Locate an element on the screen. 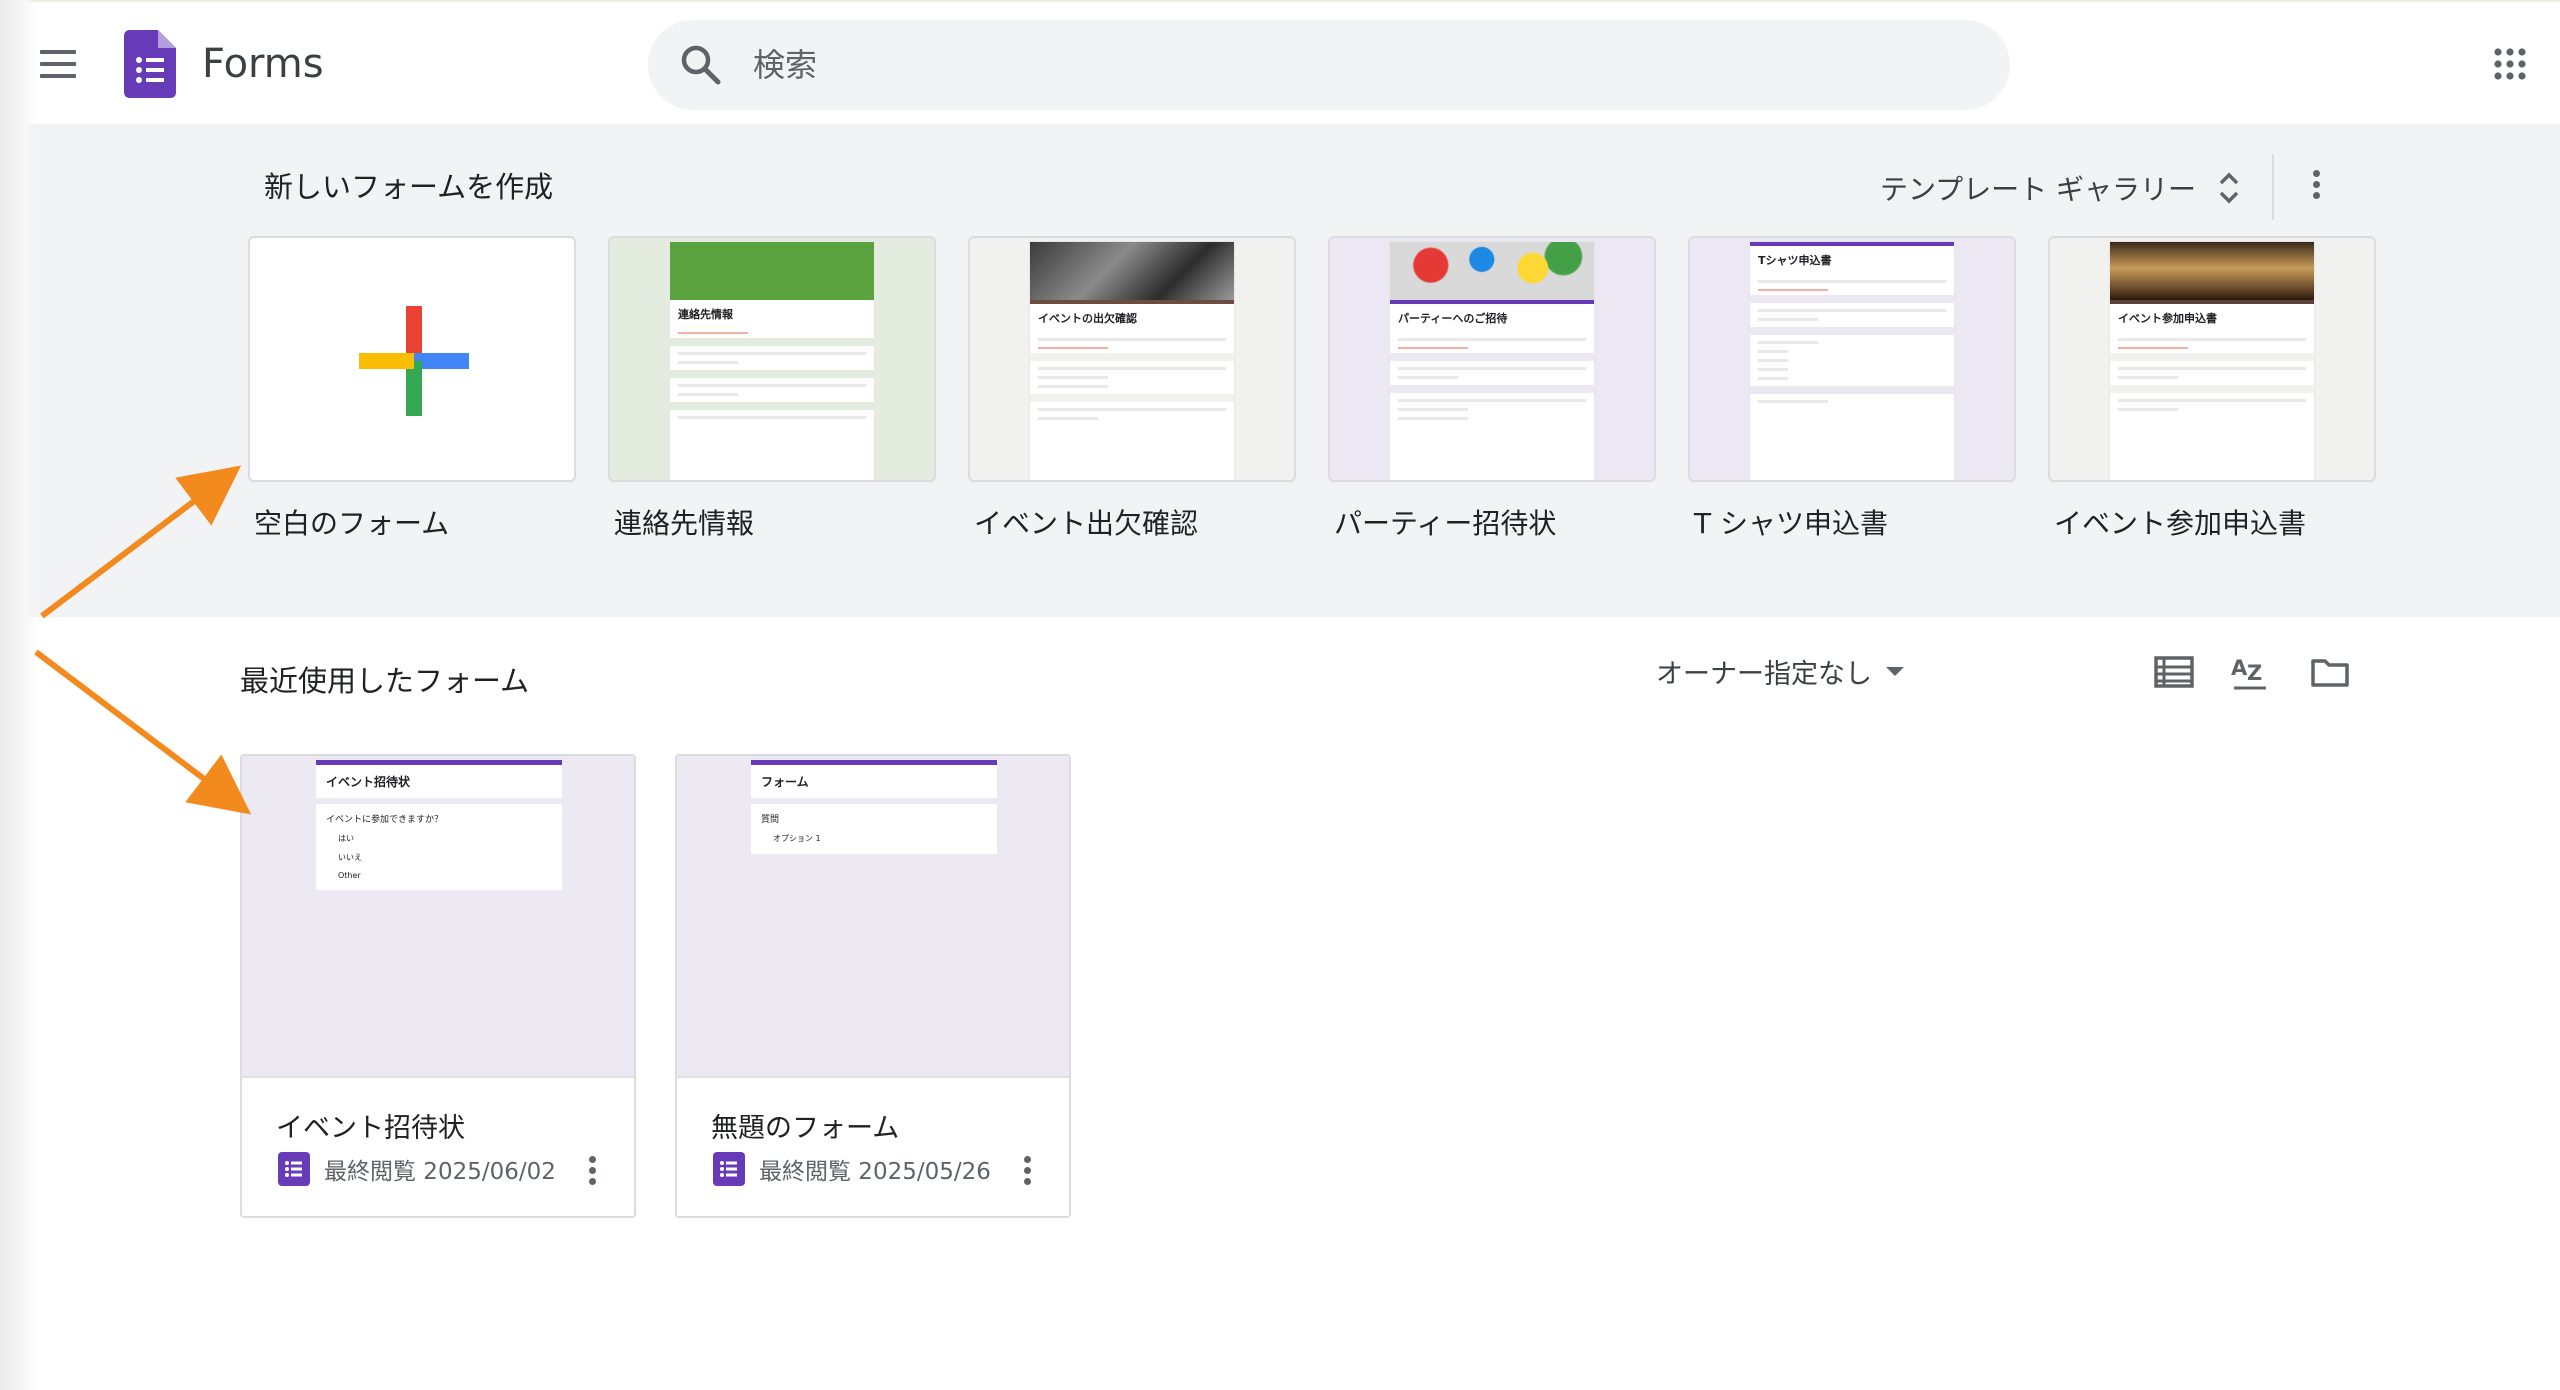 This screenshot has height=1390, width=2560. preview-question: イベントに参加できますか？ is located at coordinates (385, 820).